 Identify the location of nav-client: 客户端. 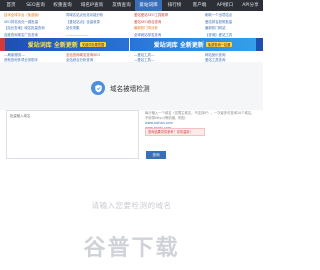
(199, 5).